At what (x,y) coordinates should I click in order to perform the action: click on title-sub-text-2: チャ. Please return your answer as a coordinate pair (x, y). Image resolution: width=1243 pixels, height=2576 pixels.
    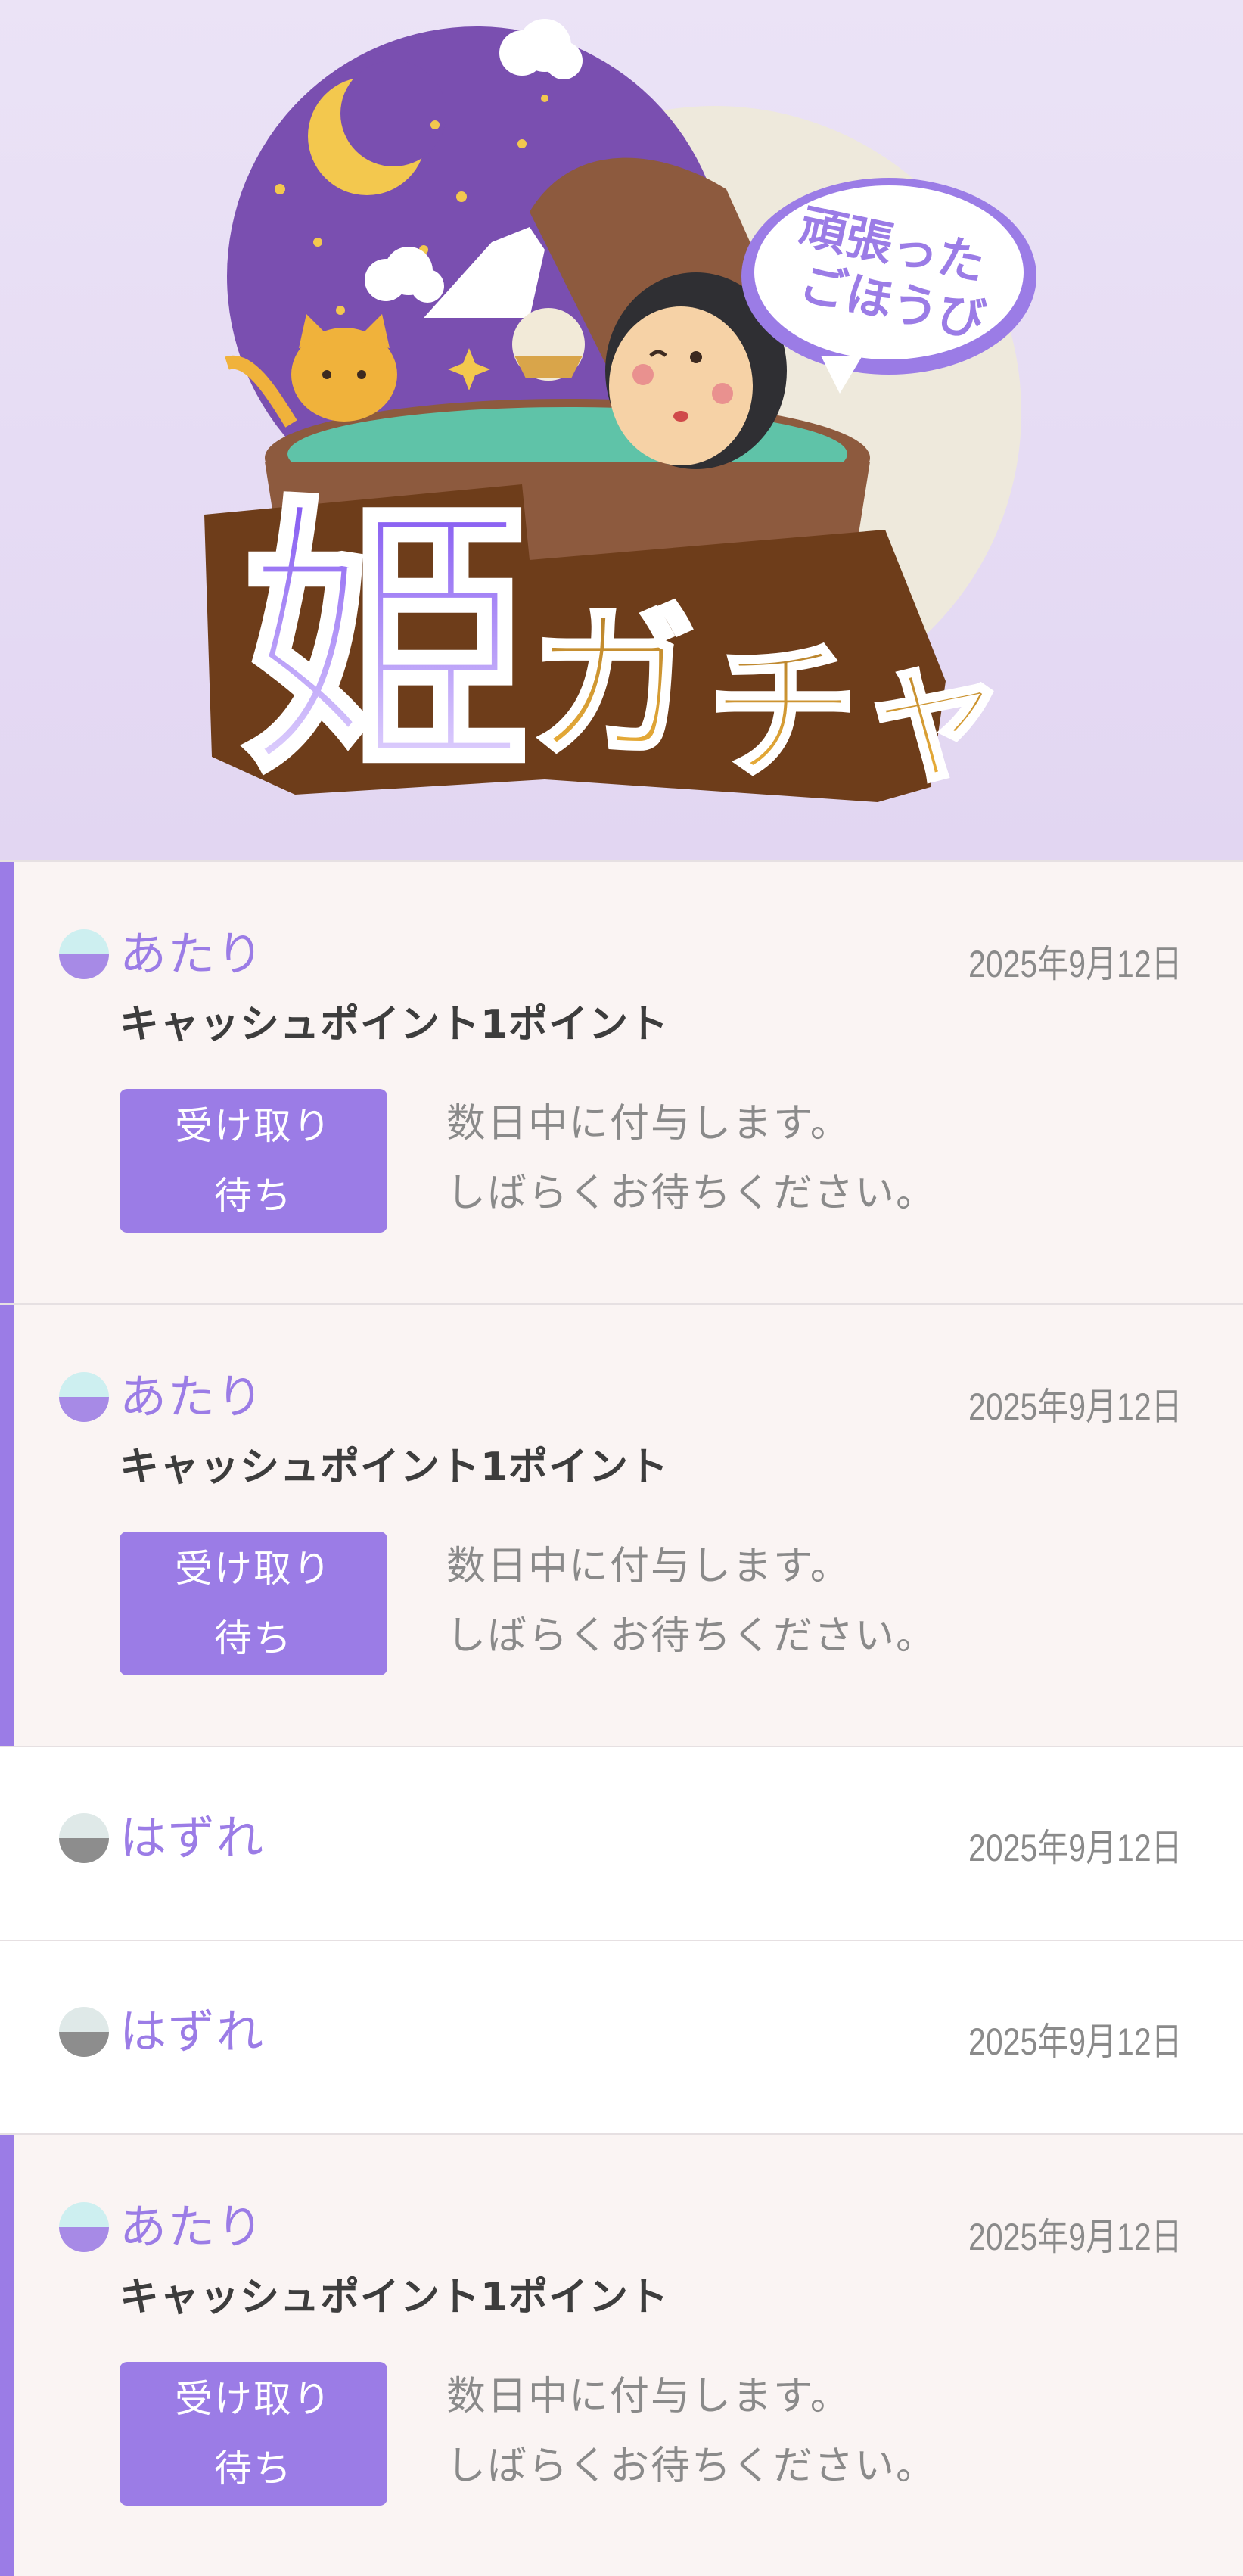
    Looking at the image, I should click on (857, 712).